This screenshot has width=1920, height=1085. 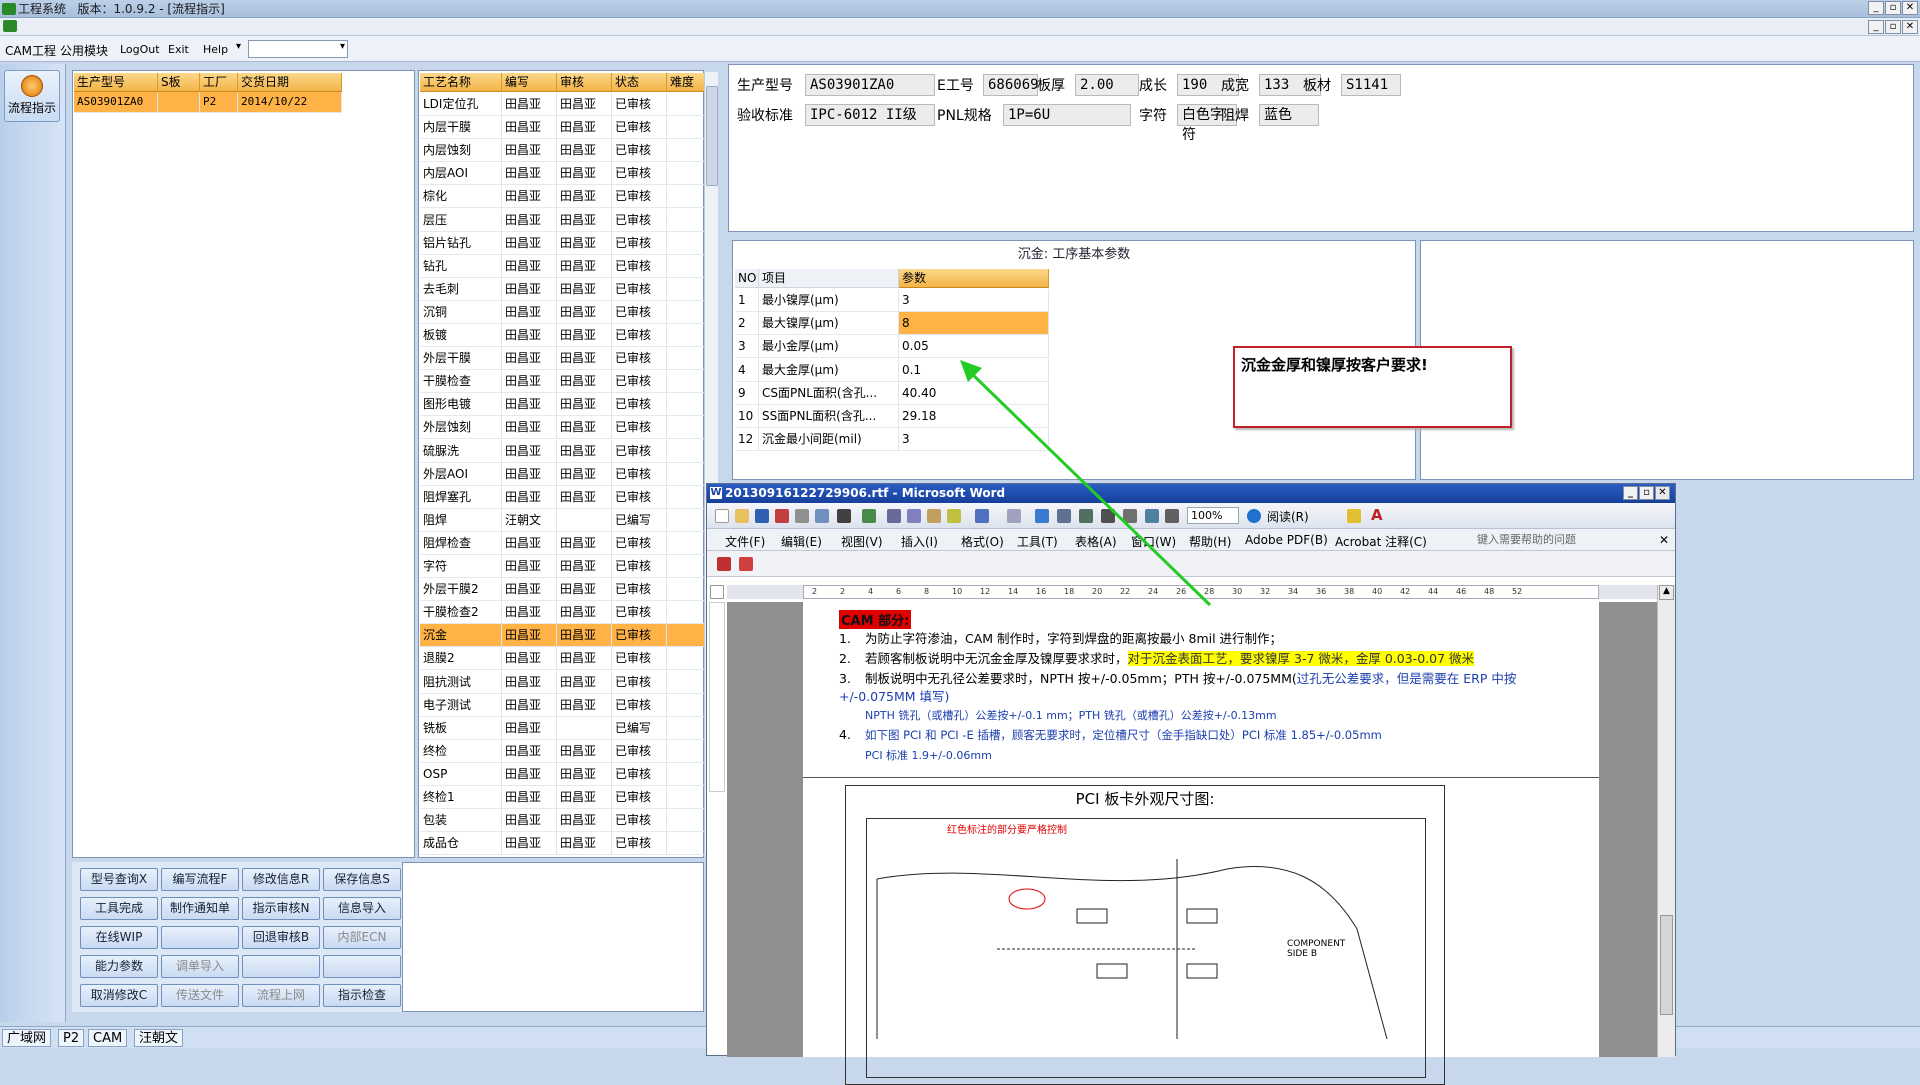 I want to click on table-cell: 外层干膜, so click(x=461, y=359).